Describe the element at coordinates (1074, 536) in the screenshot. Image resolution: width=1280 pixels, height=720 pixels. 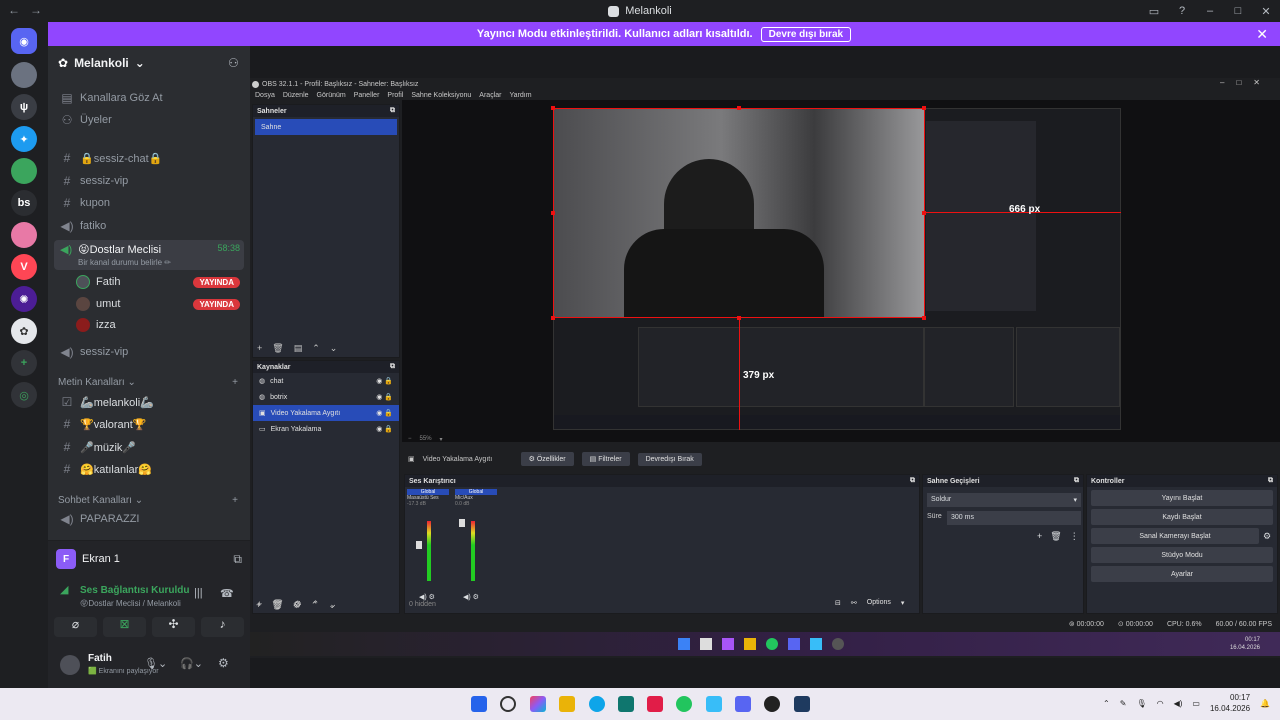
I see `more-icon: ⋮` at that location.